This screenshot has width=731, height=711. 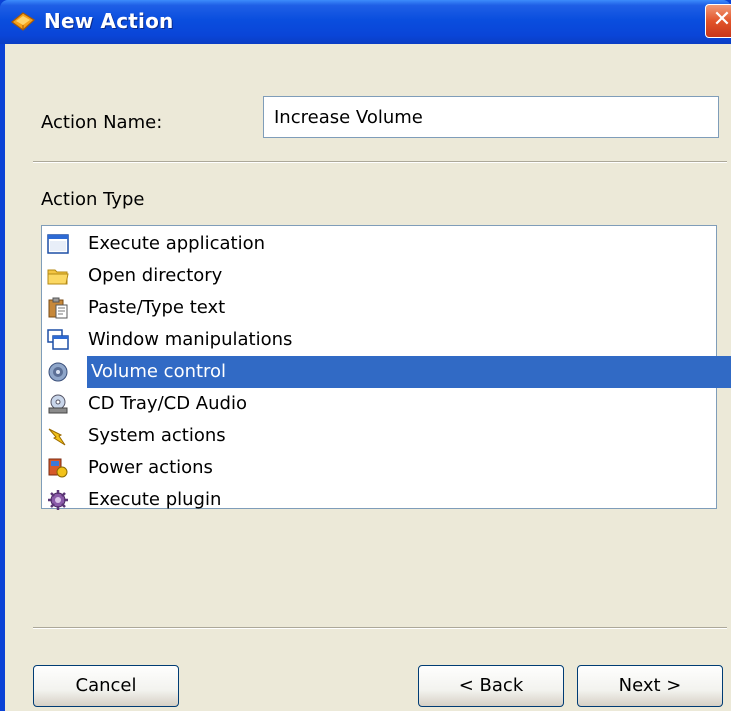 What do you see at coordinates (388, 244) in the screenshot?
I see `list-item-execute-application: Execute application` at bounding box center [388, 244].